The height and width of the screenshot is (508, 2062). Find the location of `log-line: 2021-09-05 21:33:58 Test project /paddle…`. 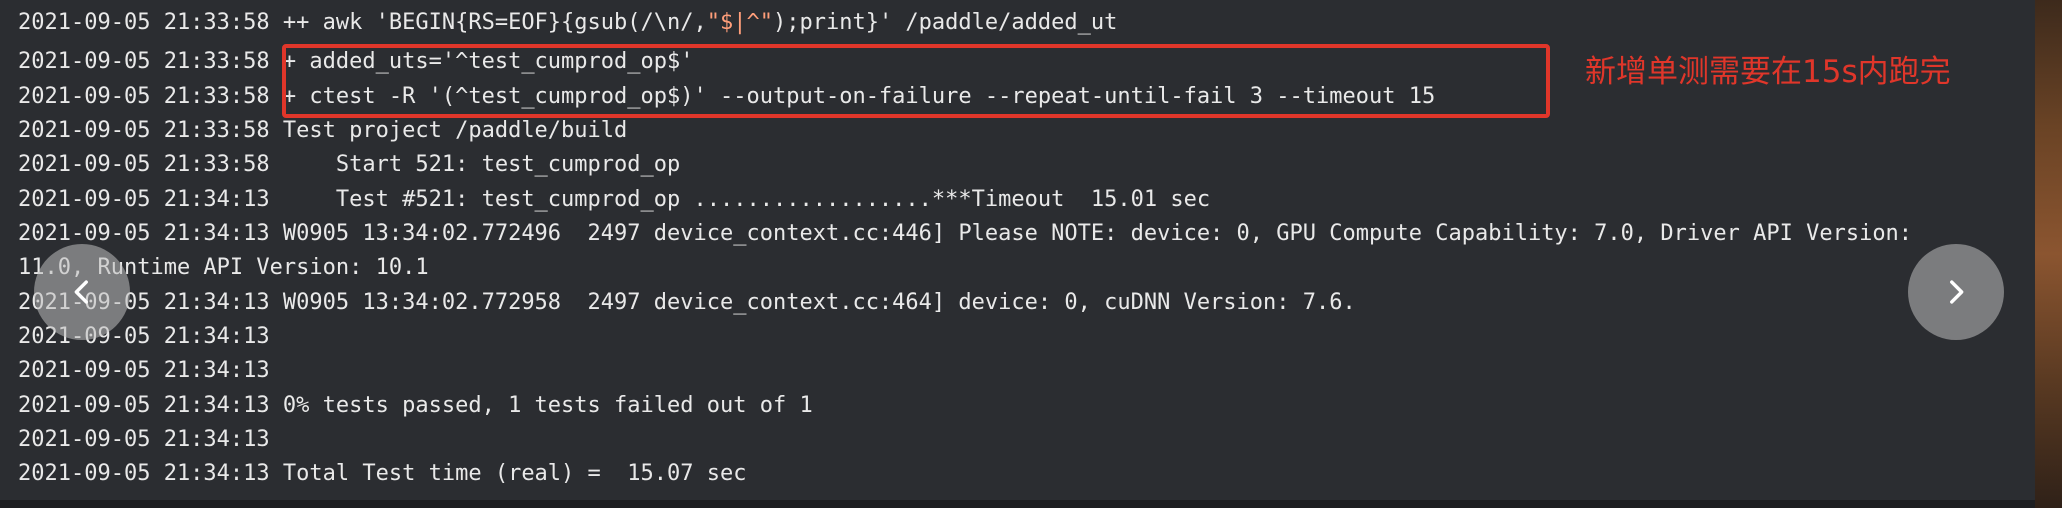

log-line: 2021-09-05 21:33:58 Test project /paddle… is located at coordinates (323, 130).